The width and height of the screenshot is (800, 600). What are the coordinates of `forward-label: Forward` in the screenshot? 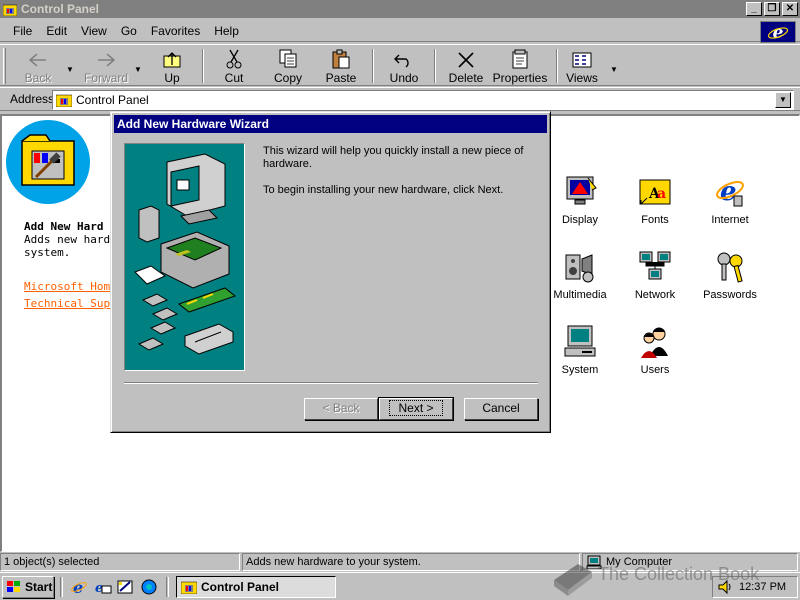 It's located at (105, 78).